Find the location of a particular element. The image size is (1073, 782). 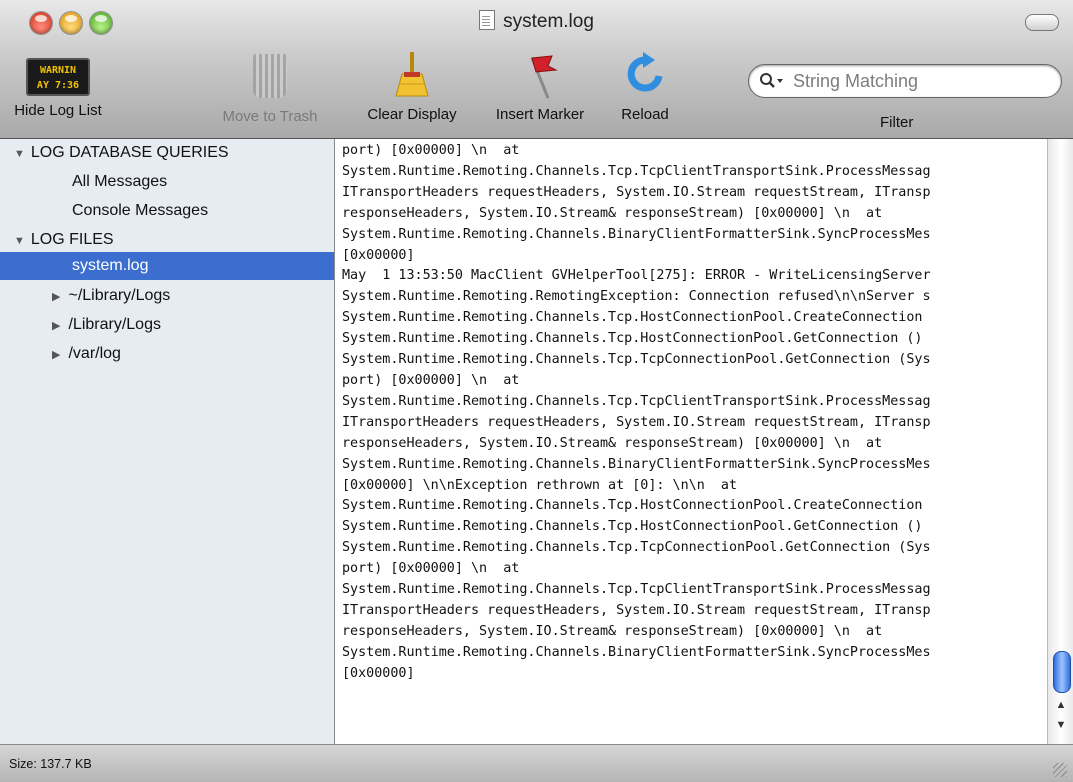

sidebar-item-label: /var/log is located at coordinates (94, 353).